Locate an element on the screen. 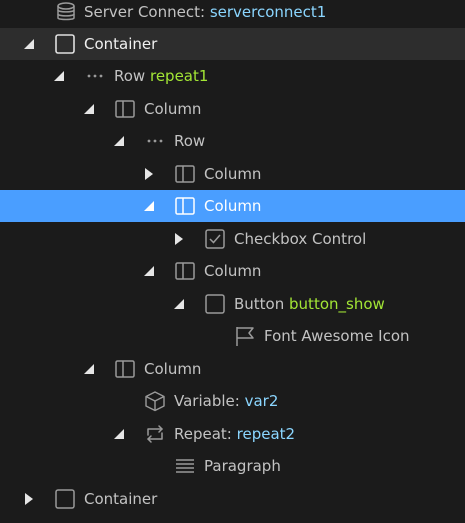 The image size is (465, 523). tree-node-label: Server Connect: is located at coordinates (145, 12).